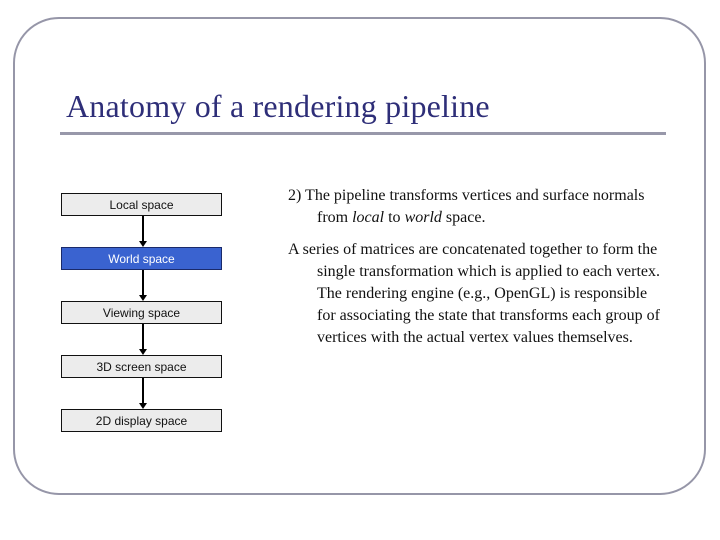 The height and width of the screenshot is (540, 720). Describe the element at coordinates (463, 217) in the screenshot. I see `p1-text-c: space.` at that location.